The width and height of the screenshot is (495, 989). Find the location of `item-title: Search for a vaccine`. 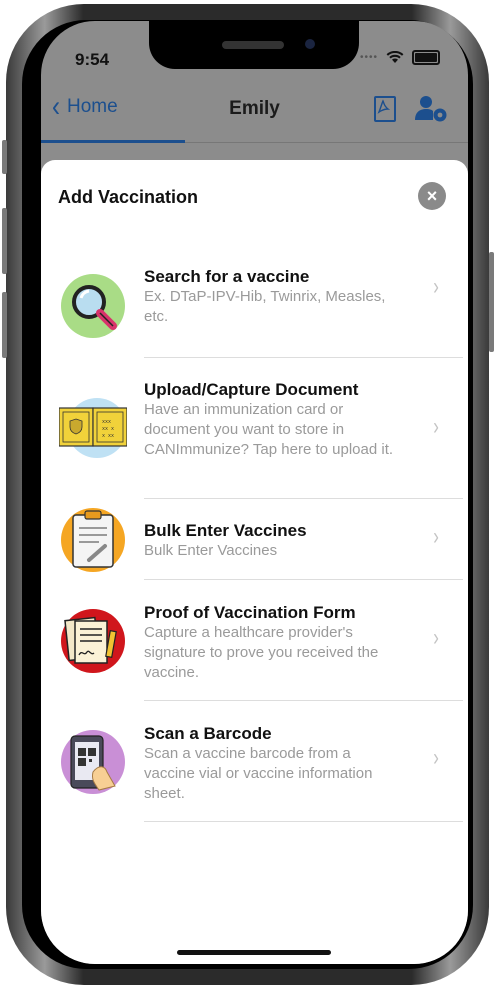

item-title: Search for a vaccine is located at coordinates (227, 276).